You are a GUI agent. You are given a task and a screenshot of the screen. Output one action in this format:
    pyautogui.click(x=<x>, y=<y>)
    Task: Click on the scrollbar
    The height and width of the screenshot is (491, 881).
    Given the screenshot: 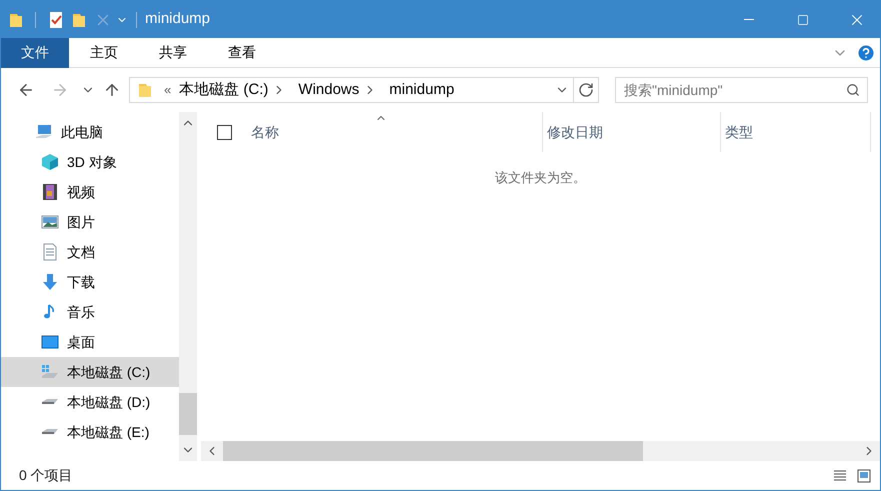 What is the action you would take?
    pyautogui.click(x=188, y=286)
    